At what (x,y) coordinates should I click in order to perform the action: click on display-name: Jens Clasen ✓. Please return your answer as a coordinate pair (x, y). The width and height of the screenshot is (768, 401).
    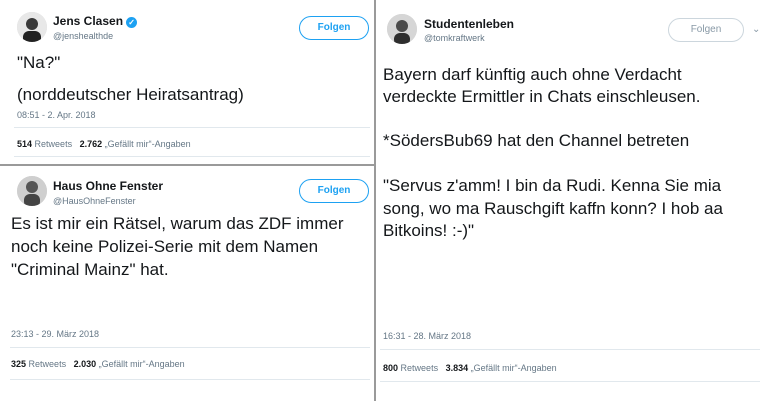
    Looking at the image, I should click on (95, 21).